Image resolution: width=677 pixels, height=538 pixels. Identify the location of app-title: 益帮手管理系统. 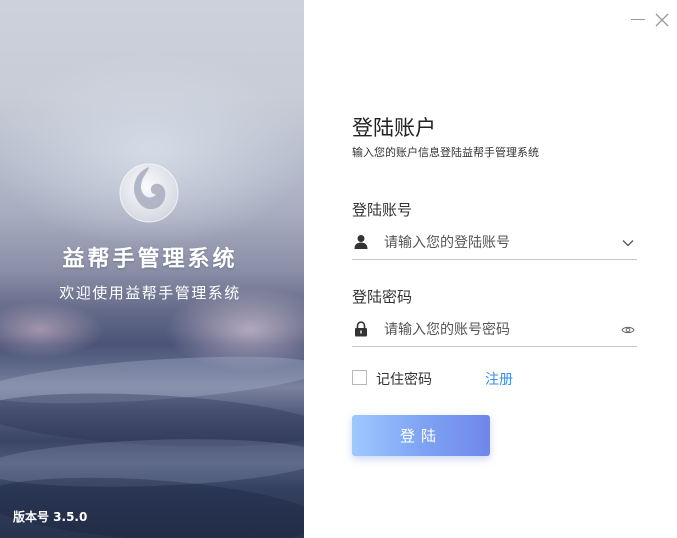
(150, 259).